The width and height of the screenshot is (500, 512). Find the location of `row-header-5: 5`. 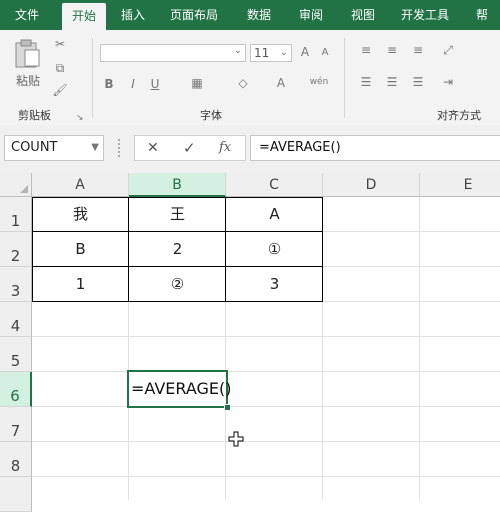

row-header-5: 5 is located at coordinates (16, 354).